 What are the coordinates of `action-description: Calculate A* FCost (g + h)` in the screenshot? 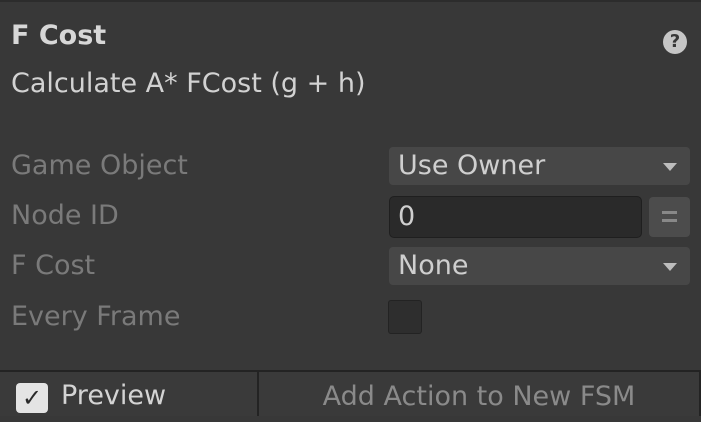 It's located at (188, 83).